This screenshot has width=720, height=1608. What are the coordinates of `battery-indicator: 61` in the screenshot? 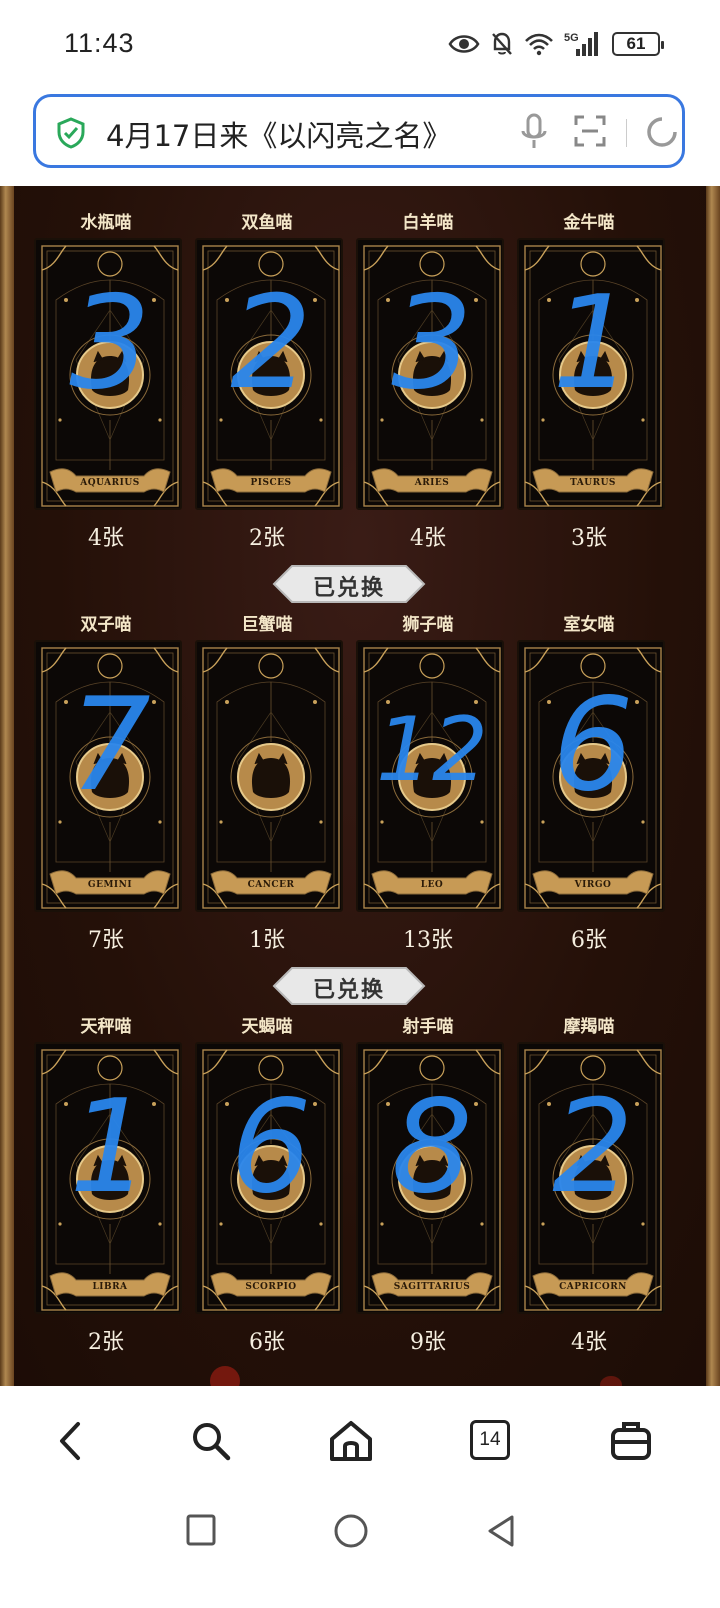 It's located at (638, 44).